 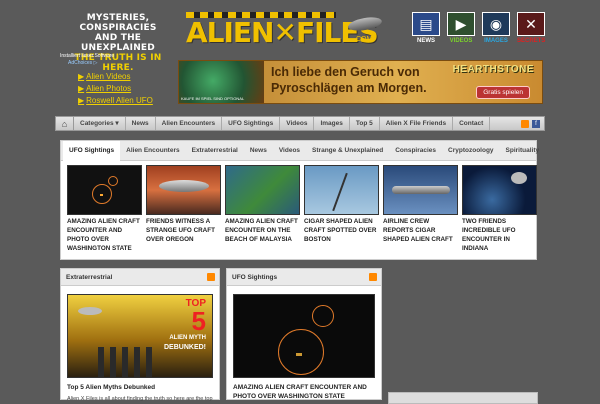 What do you see at coordinates (461, 24) in the screenshot?
I see `video-player-icon: ▶` at bounding box center [461, 24].